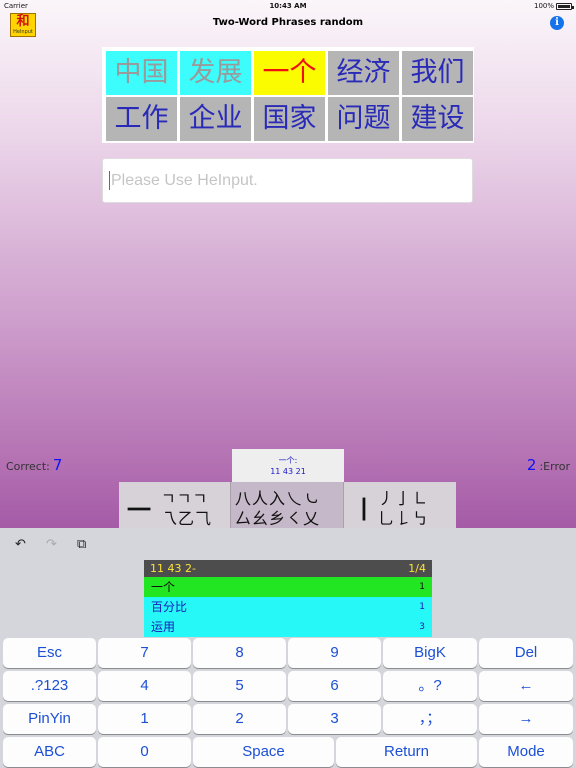 The height and width of the screenshot is (768, 576). What do you see at coordinates (404, 518) in the screenshot?
I see `stroke-variants-bottom: 乚𠄌㇉` at bounding box center [404, 518].